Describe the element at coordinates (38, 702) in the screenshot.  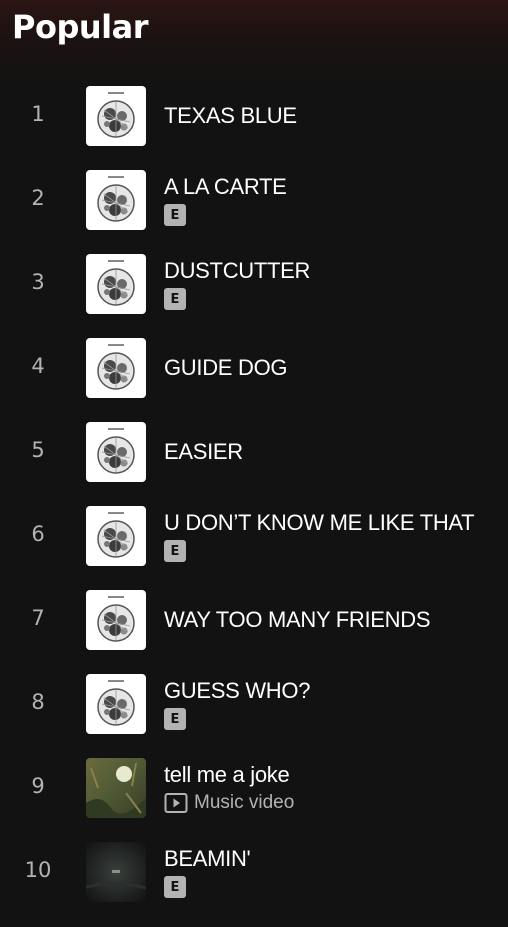
I see `track-number: 8` at that location.